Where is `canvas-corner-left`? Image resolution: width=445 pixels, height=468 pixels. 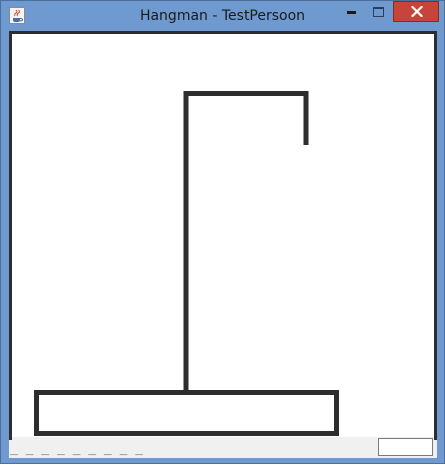
canvas-corner-left is located at coordinates (10, 438).